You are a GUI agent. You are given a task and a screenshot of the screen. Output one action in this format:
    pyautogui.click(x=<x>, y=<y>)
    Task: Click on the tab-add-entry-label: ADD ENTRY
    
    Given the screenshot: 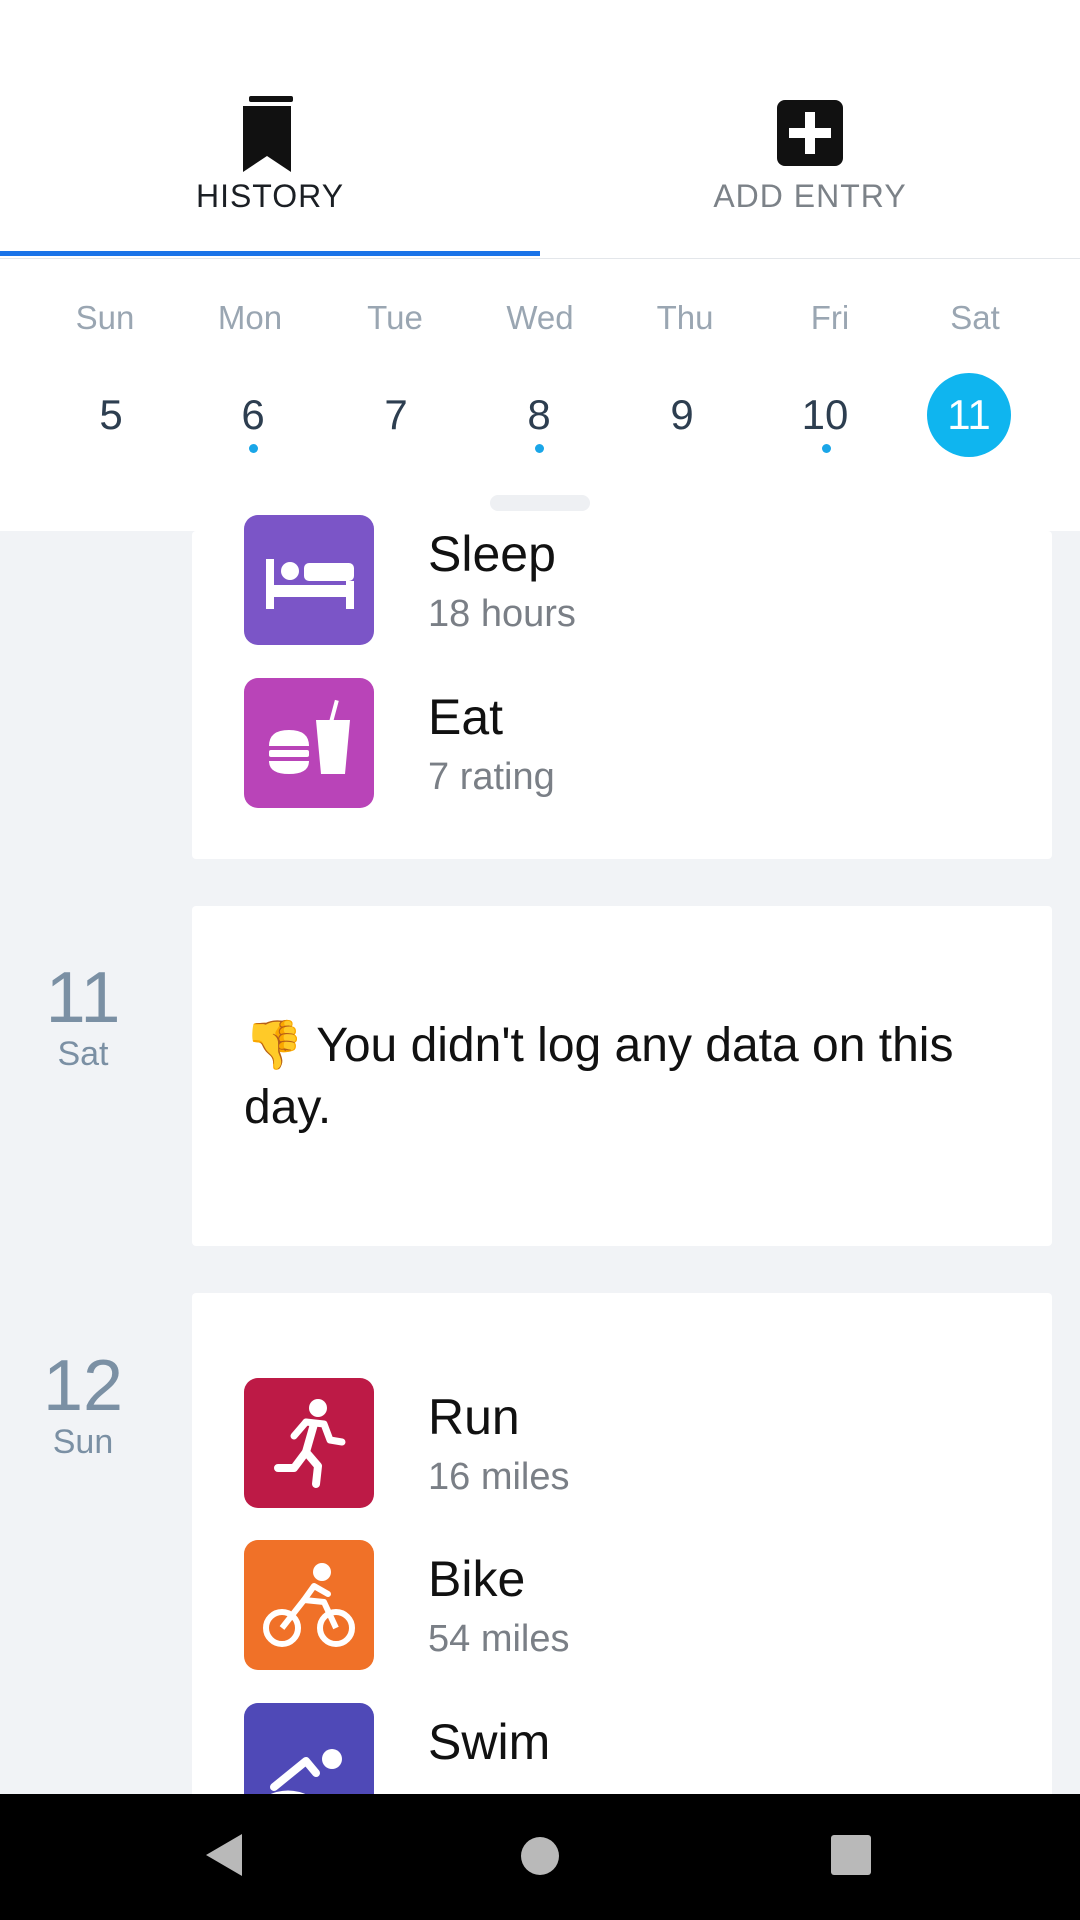 What is the action you would take?
    pyautogui.click(x=810, y=196)
    